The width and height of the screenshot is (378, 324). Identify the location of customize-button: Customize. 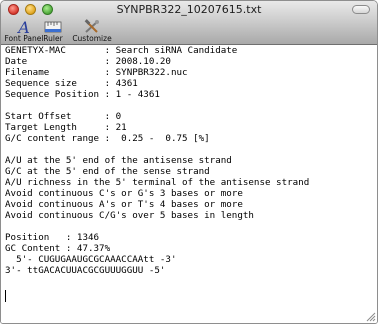
(92, 31).